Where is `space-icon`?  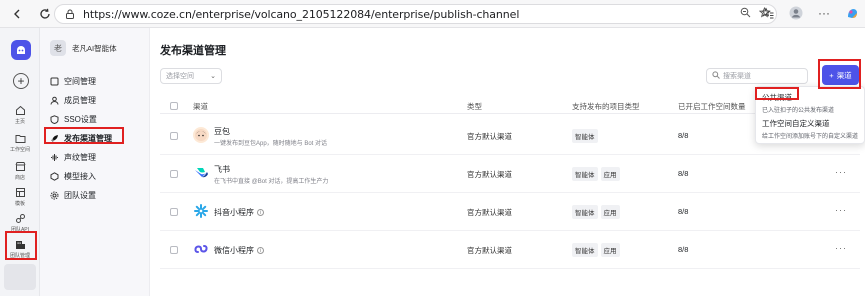
space-icon is located at coordinates (54, 81).